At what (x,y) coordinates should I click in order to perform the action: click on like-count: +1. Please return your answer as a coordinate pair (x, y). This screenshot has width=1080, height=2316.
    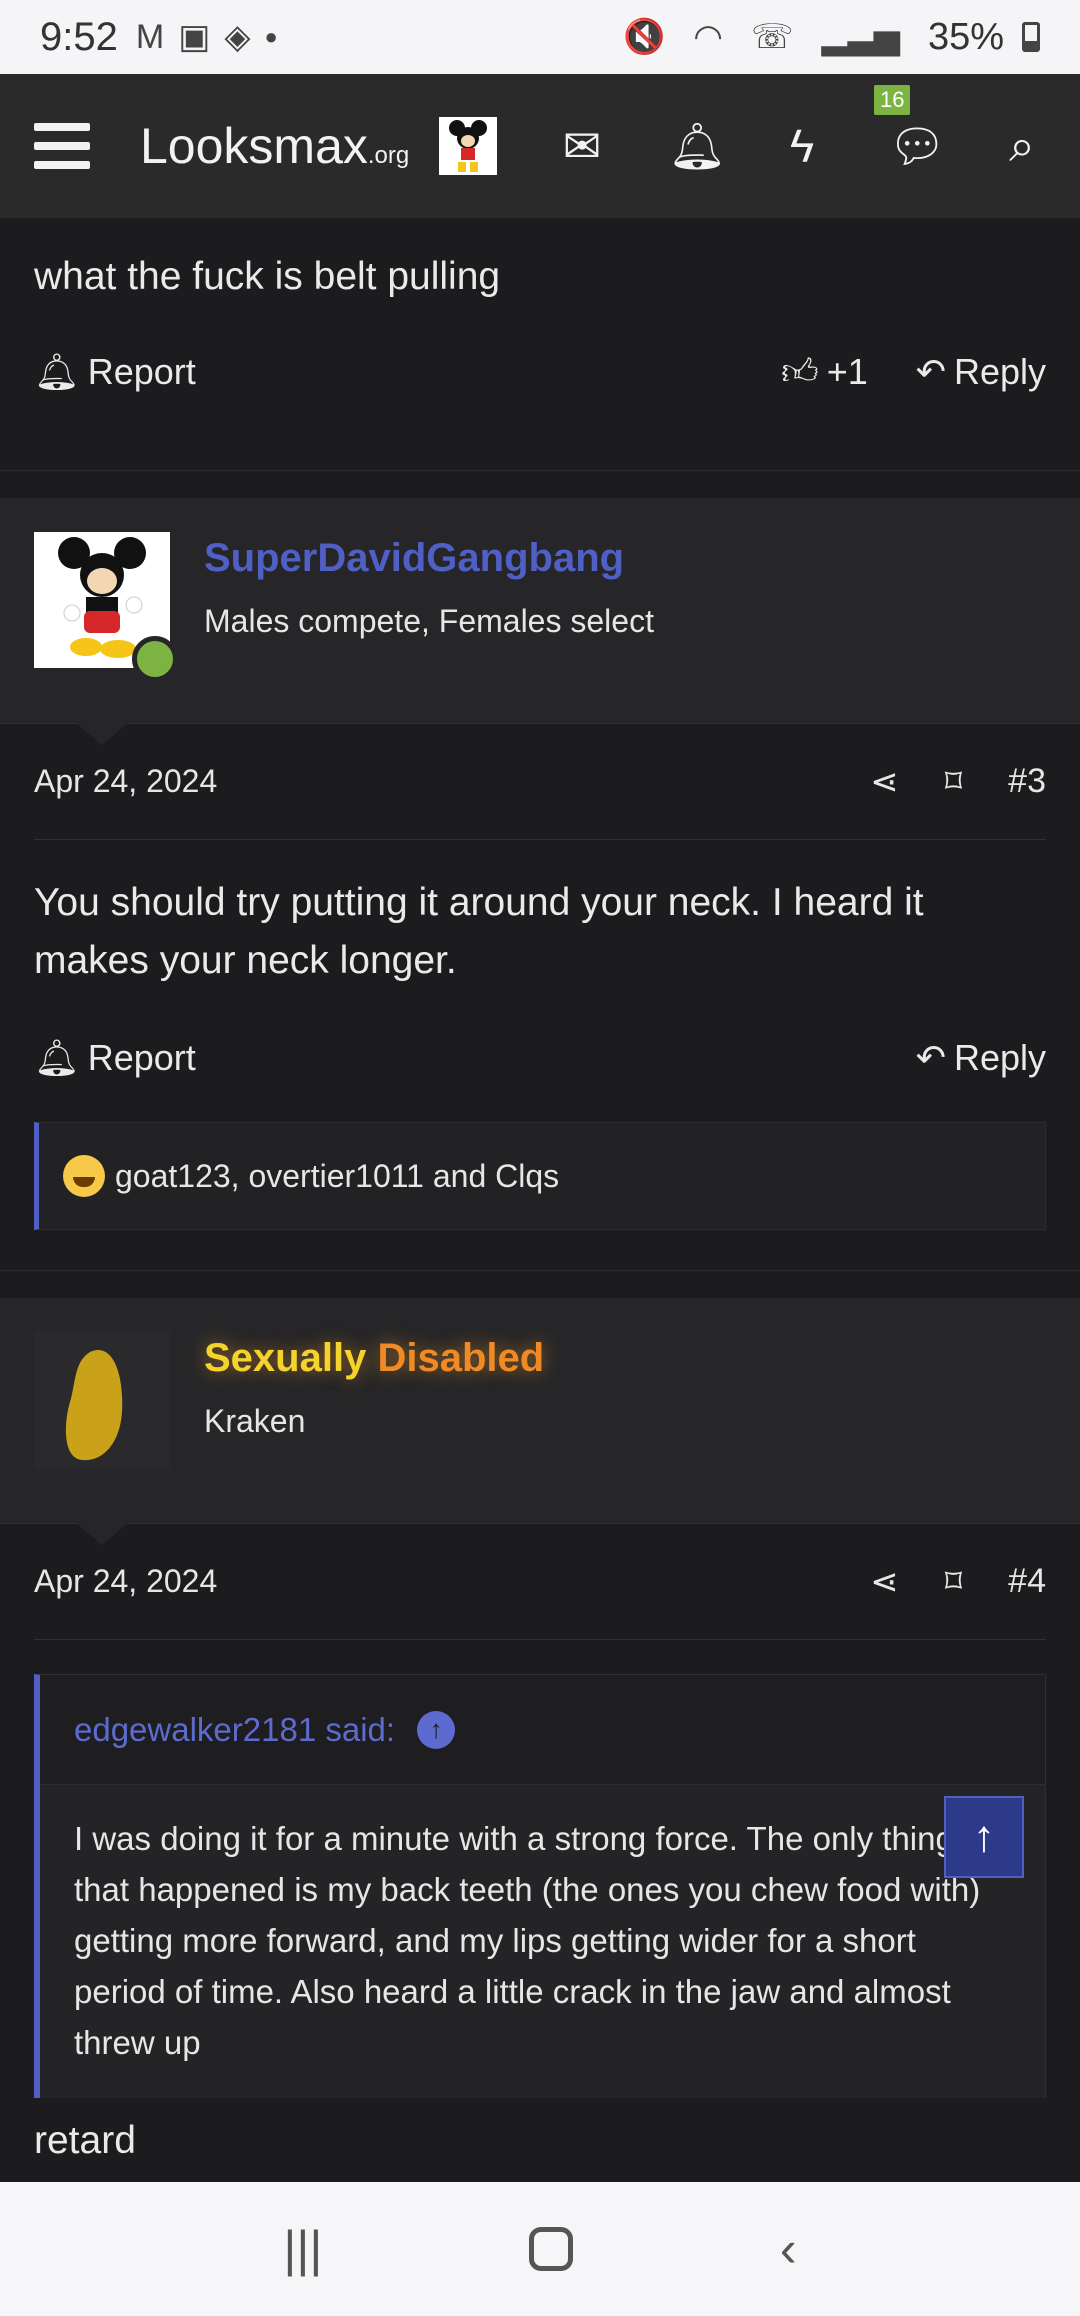
    Looking at the image, I should click on (847, 371).